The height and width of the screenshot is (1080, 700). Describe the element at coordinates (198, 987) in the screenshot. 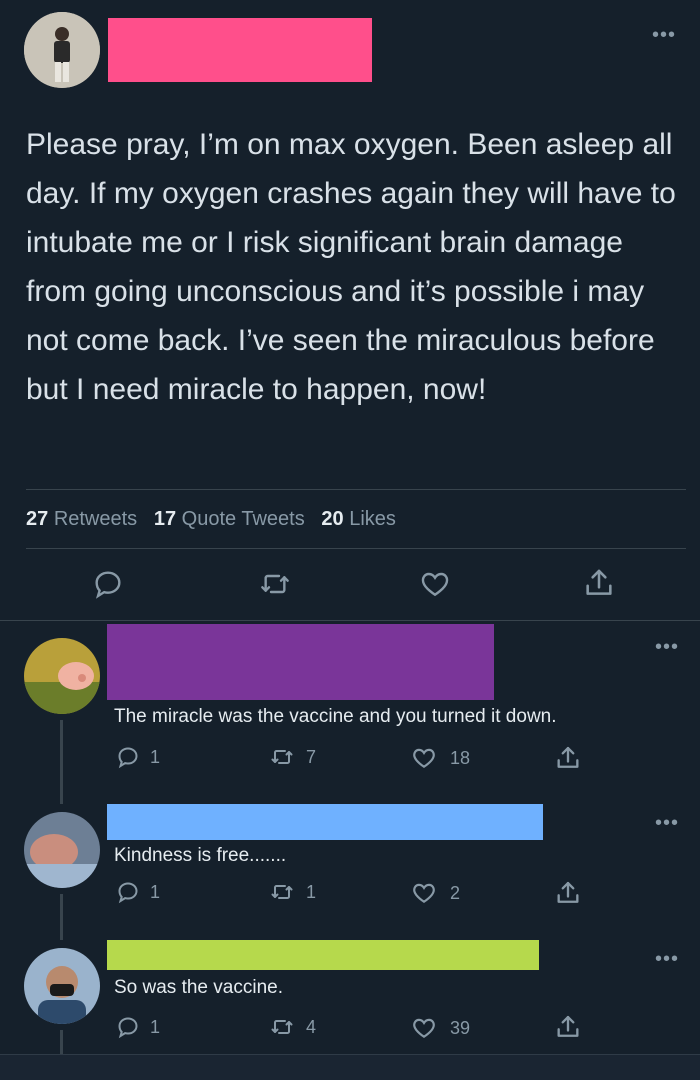

I see `reply-text: So was the vaccine.` at that location.